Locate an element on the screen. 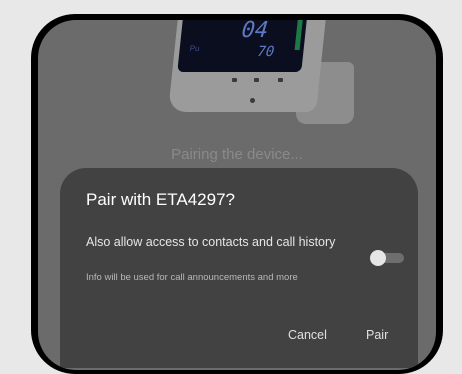 This screenshot has height=374, width=462. cancel-button: Cancel is located at coordinates (307, 335).